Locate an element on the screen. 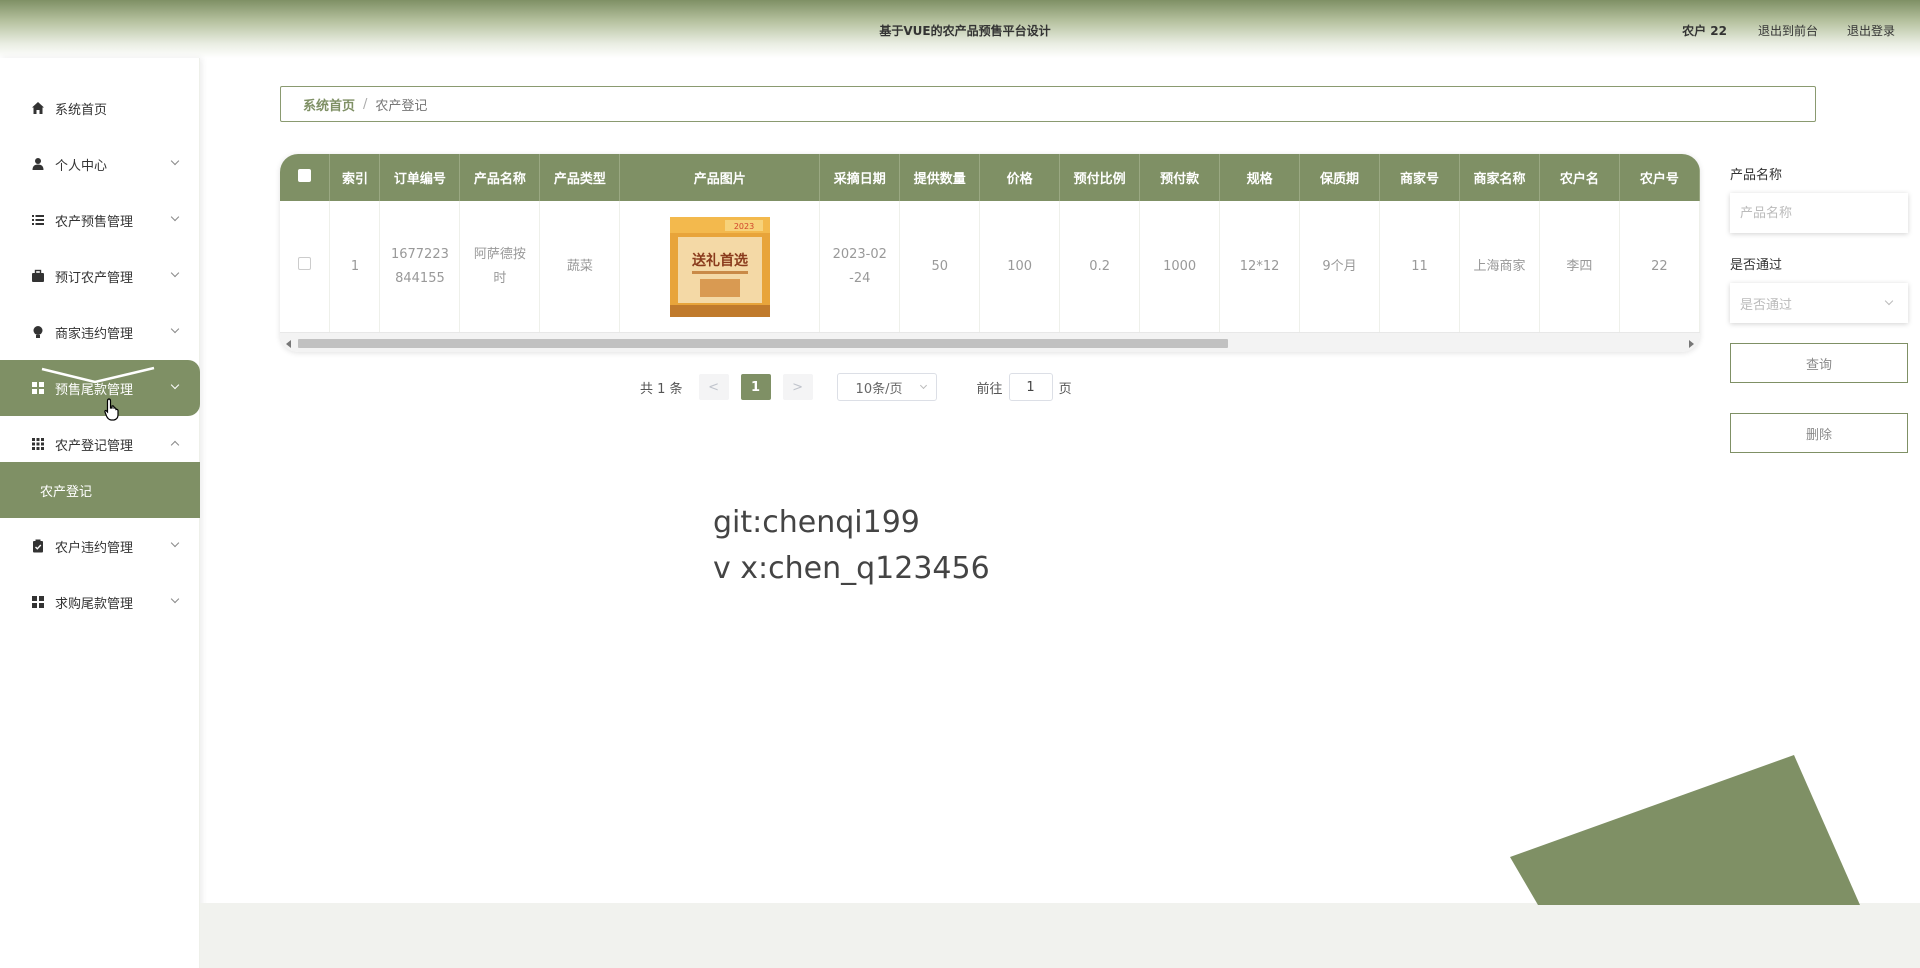 The width and height of the screenshot is (1920, 968). chevron-up-icon is located at coordinates (175, 445).